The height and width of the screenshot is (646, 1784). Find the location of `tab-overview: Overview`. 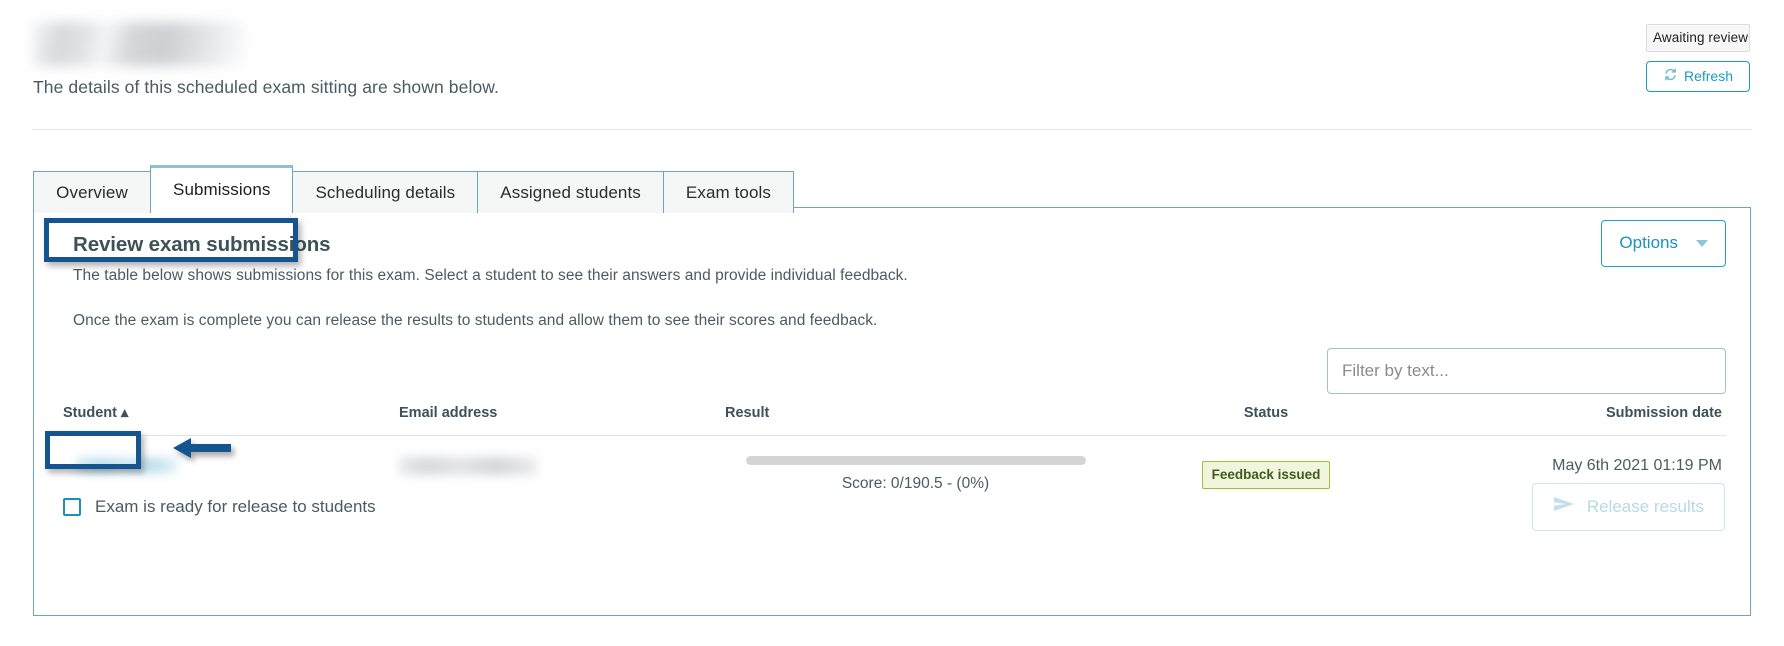

tab-overview: Overview is located at coordinates (92, 192).